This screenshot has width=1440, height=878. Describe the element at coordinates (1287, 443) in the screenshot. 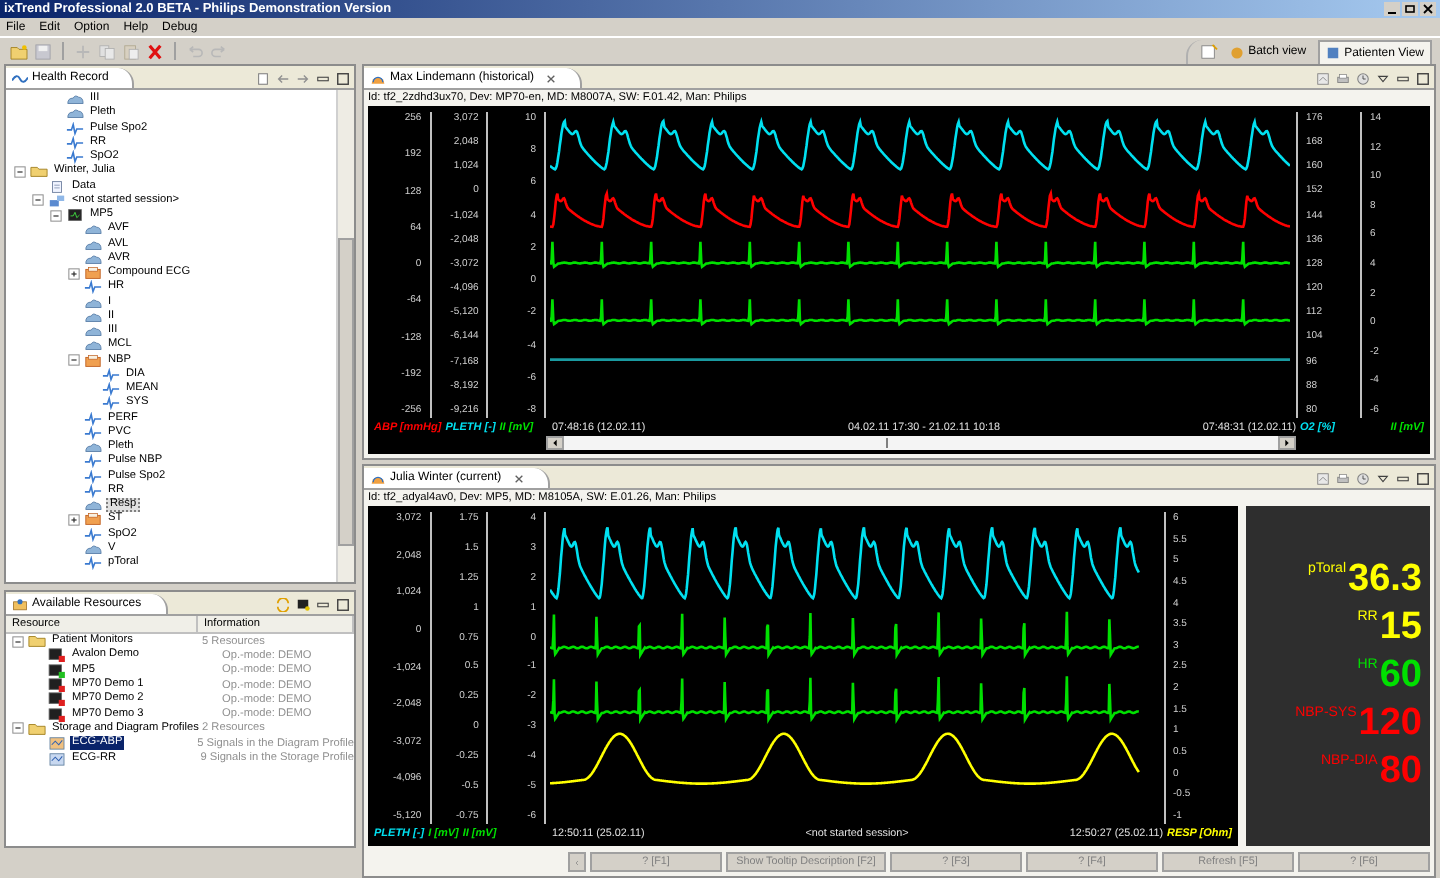

I see `right-arrow-icon` at that location.